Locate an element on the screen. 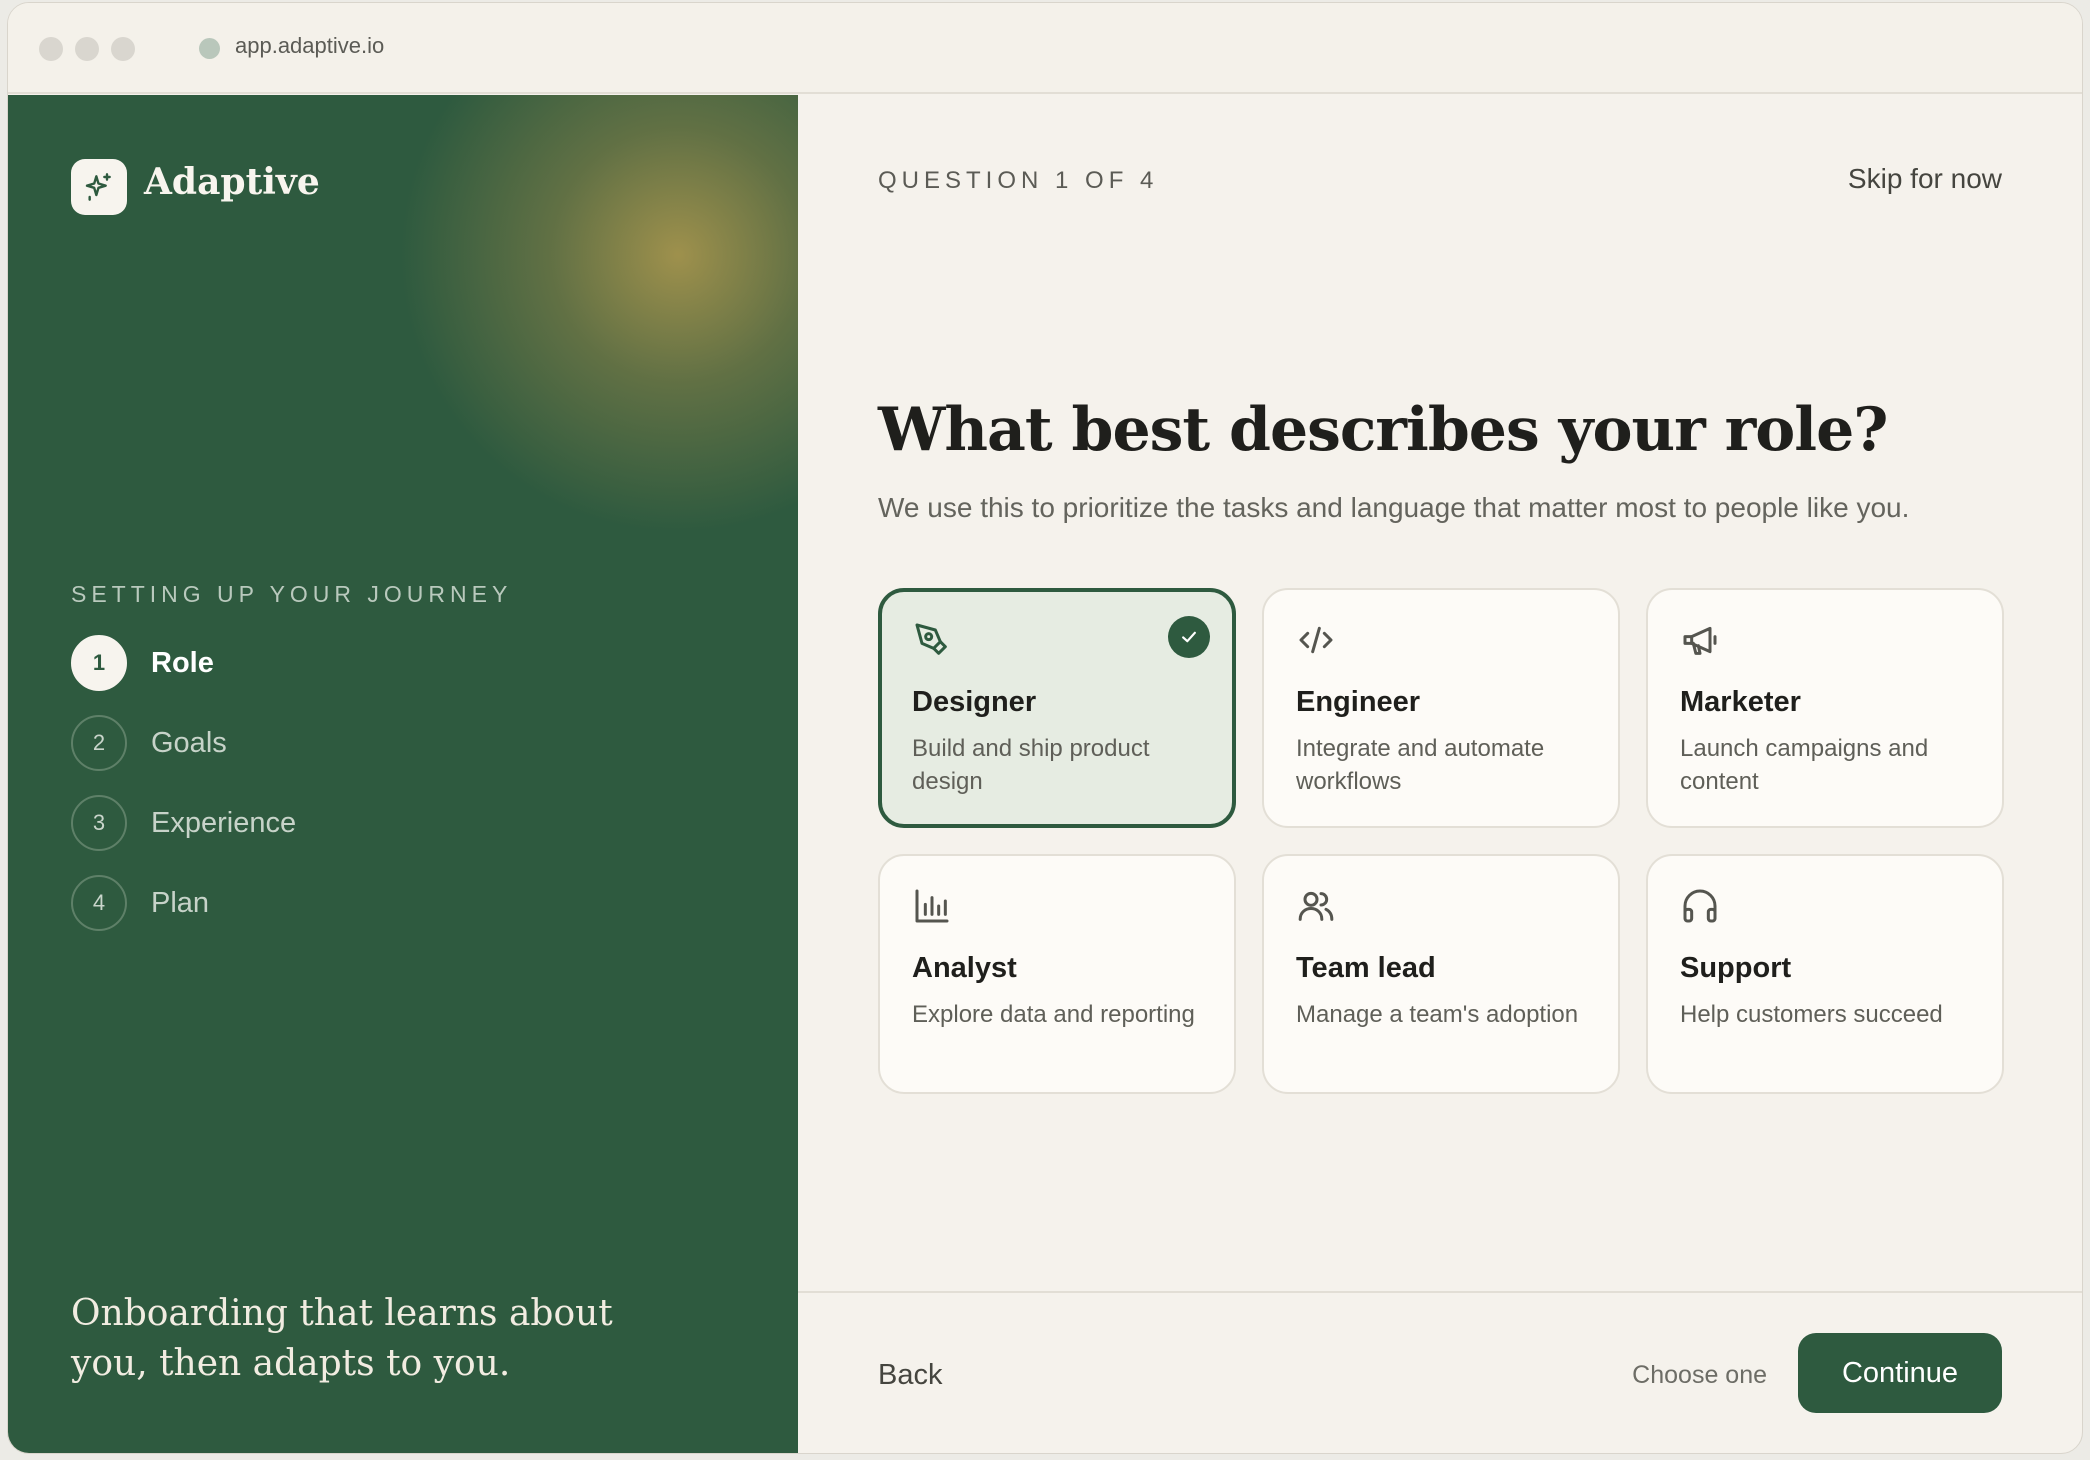 The image size is (2090, 1460). address-bar: app.adaptive.io is located at coordinates (309, 46).